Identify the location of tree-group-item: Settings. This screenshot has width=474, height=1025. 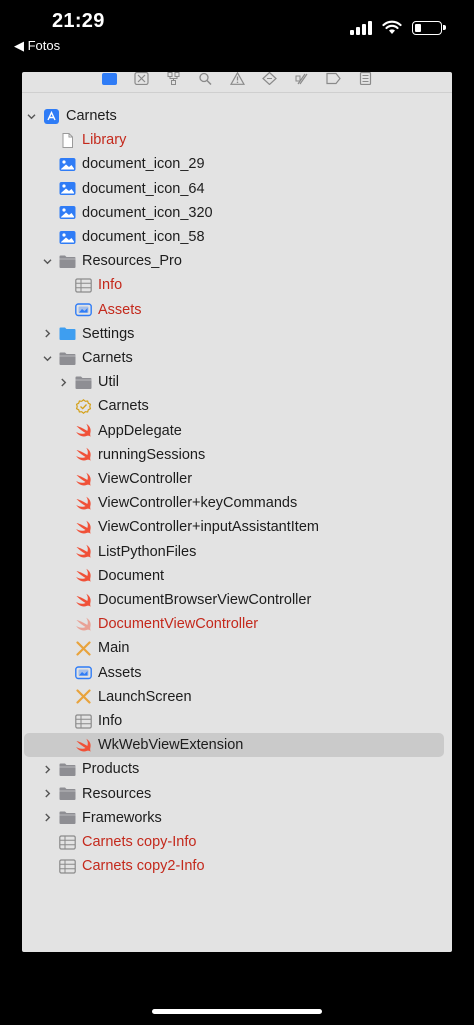
(234, 334).